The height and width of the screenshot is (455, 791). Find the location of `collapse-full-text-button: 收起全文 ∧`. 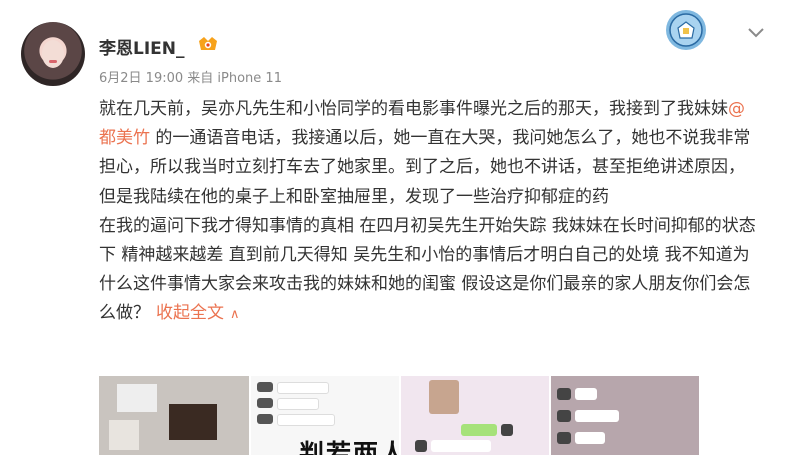

collapse-full-text-button: 收起全文 ∧ is located at coordinates (198, 313).